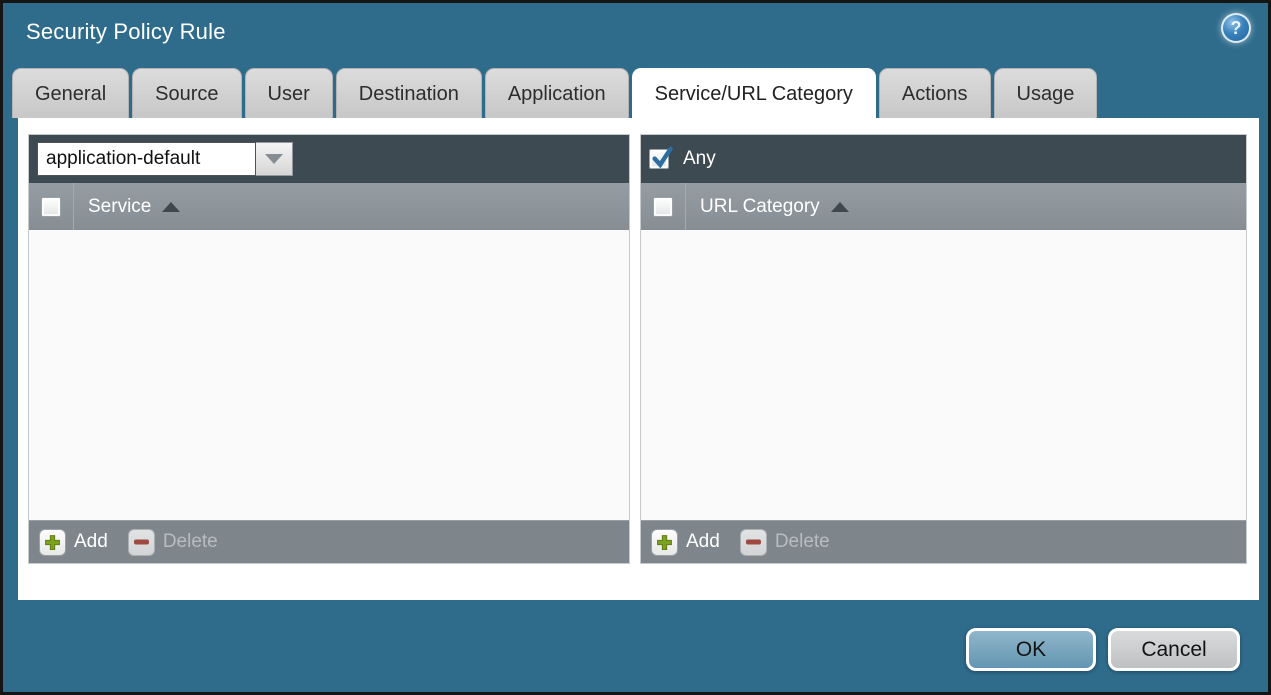  Describe the element at coordinates (408, 93) in the screenshot. I see `tab-destination: Destination` at that location.